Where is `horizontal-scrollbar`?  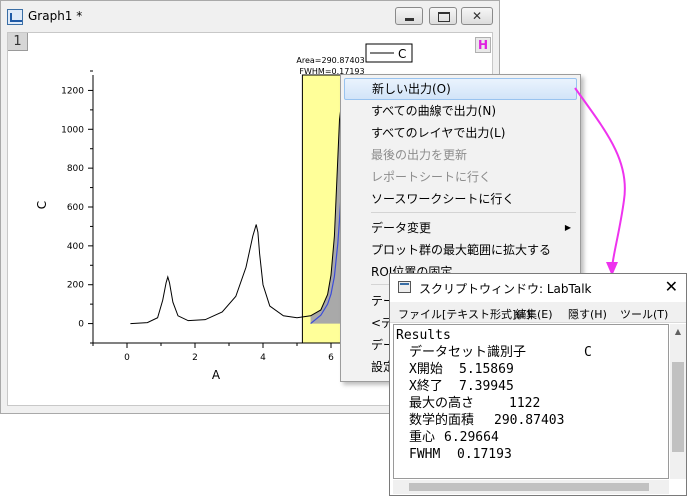
horizontal-scrollbar is located at coordinates (531, 487).